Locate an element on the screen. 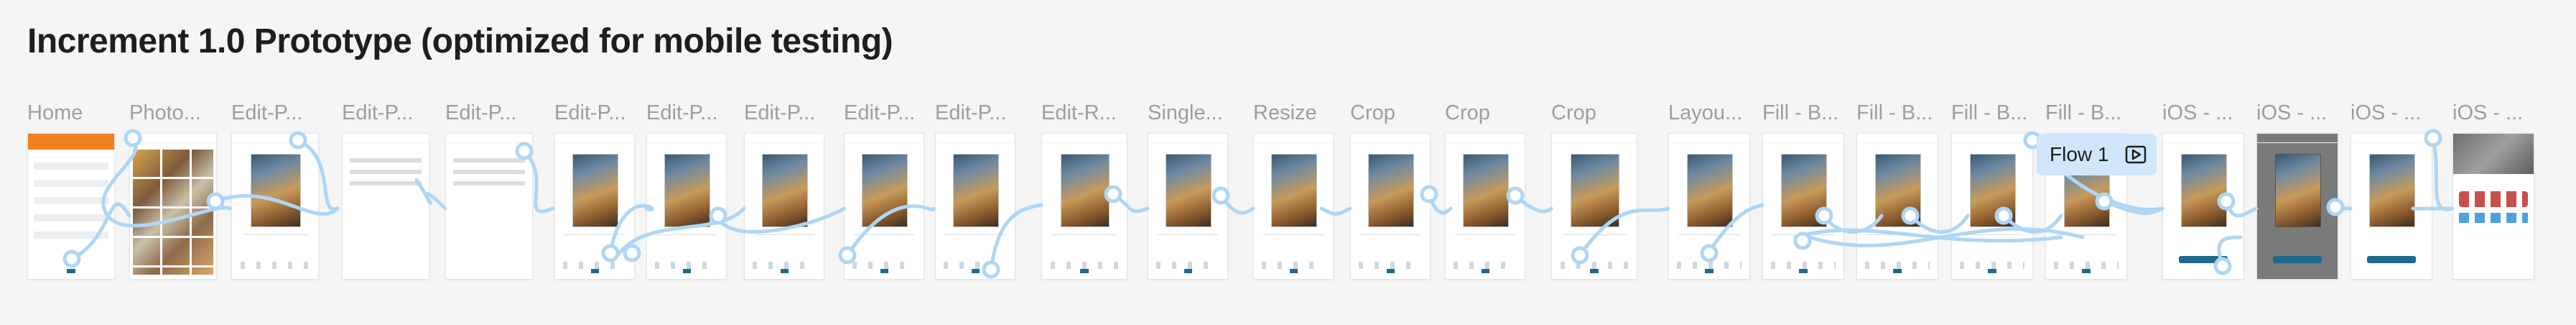 The height and width of the screenshot is (325, 2576). flow-start-badge: Flow 1 is located at coordinates (2097, 154).